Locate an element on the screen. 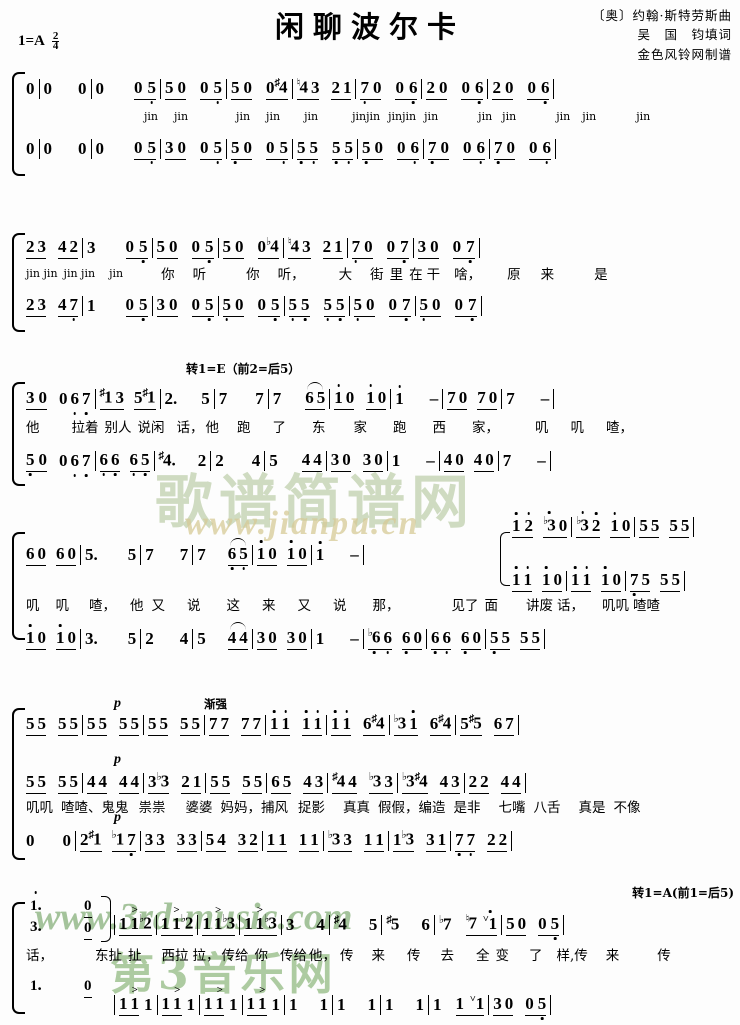 This screenshot has height=1025, width=740. system-1-voice-1: 0 00 005 5005 5 0 0 ♯4 ♮4 3 2 1 7006 2006 2006 is located at coordinates (379, 87).